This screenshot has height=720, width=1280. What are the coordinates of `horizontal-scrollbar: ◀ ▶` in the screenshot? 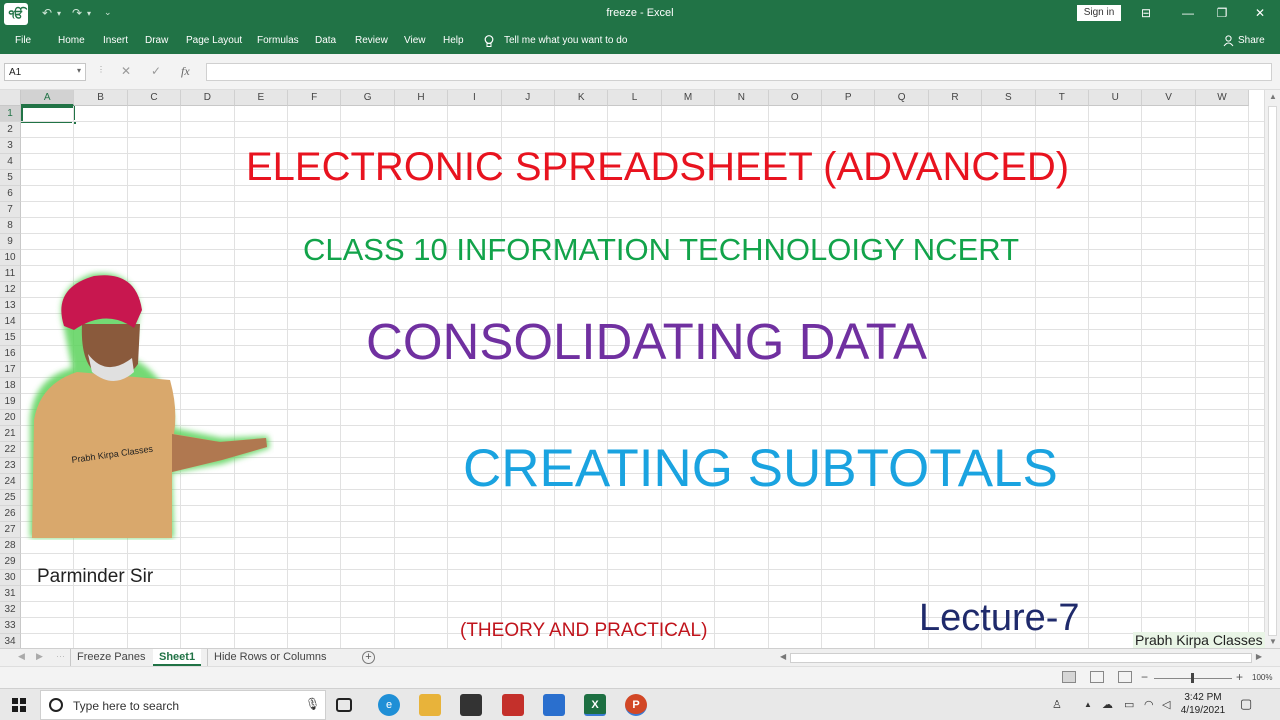 It's located at (1021, 658).